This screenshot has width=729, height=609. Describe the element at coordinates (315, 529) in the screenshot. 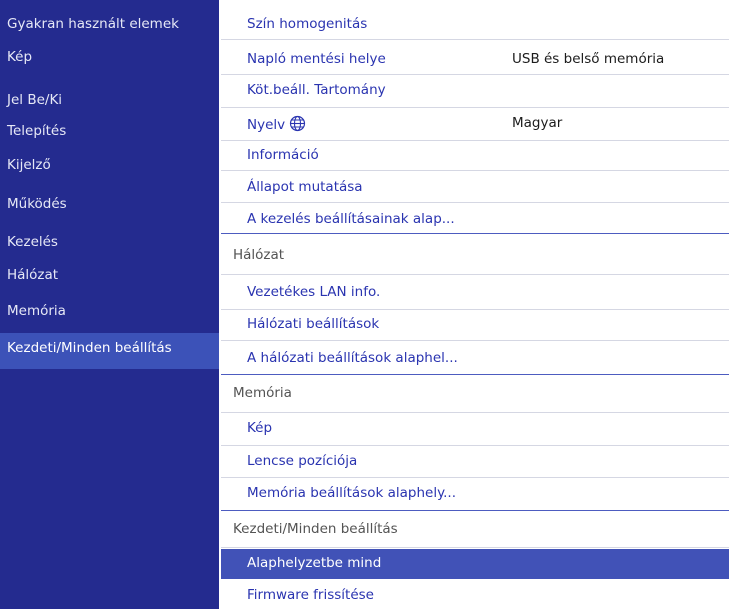

I see `section-header-label: Kezdeti/Minden beállítás` at that location.